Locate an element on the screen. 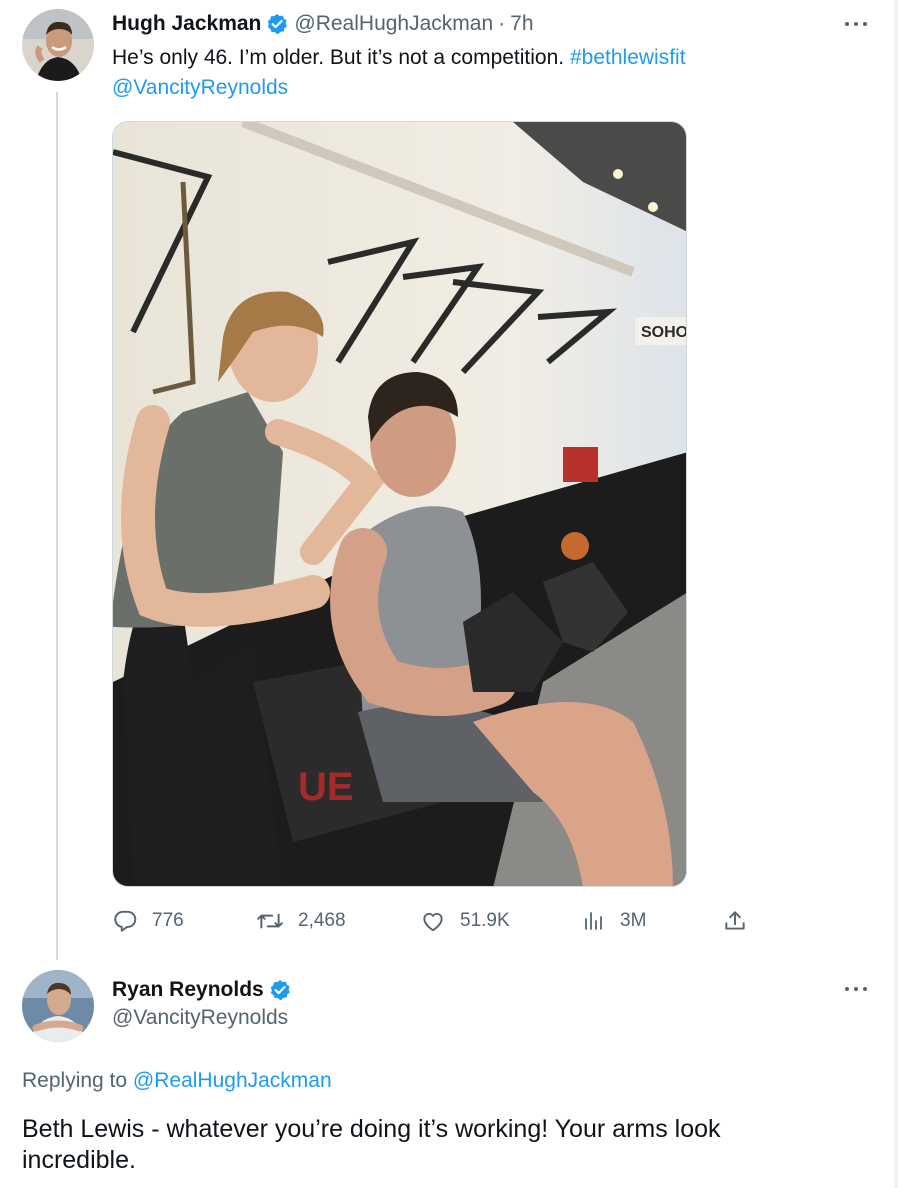 The image size is (898, 1188). reply-header: Ryan Reynolds is located at coordinates (201, 990).